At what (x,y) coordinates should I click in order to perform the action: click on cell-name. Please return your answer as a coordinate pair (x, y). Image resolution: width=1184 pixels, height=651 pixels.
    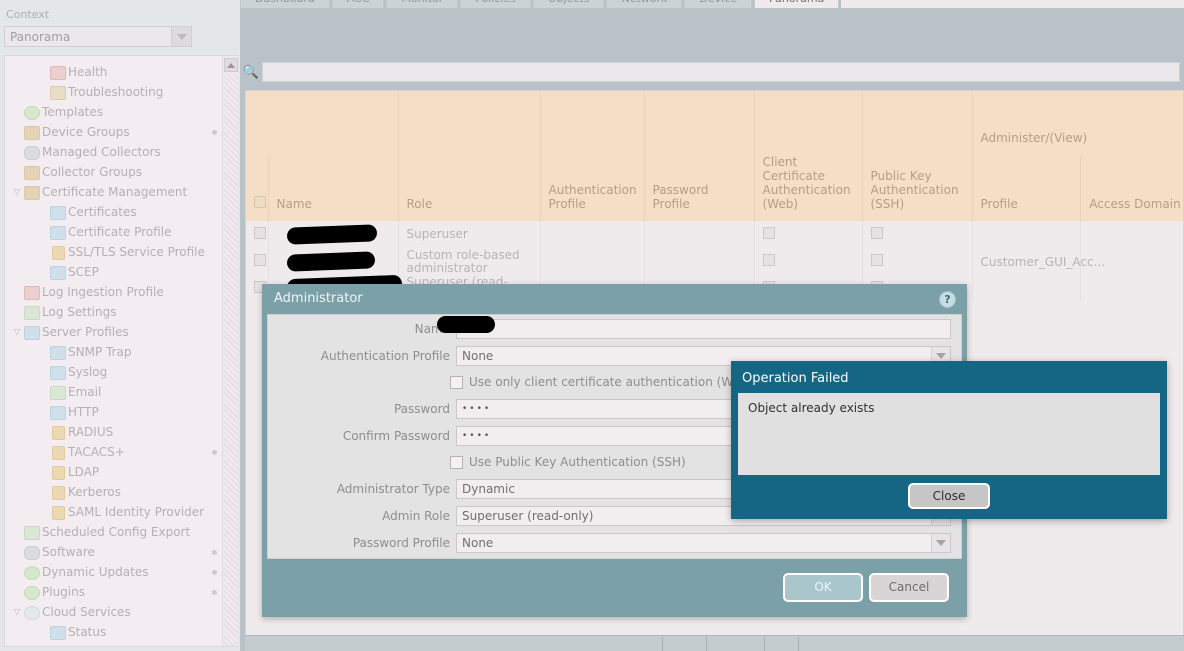
    Looking at the image, I should click on (333, 234).